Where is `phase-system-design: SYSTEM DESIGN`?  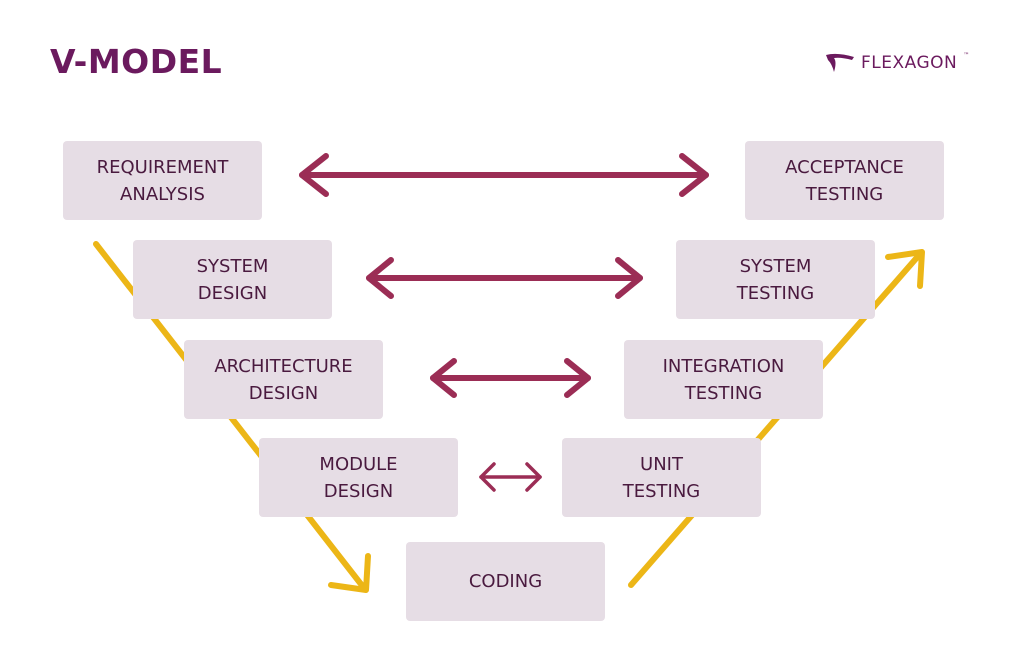
phase-system-design: SYSTEM DESIGN is located at coordinates (232, 279).